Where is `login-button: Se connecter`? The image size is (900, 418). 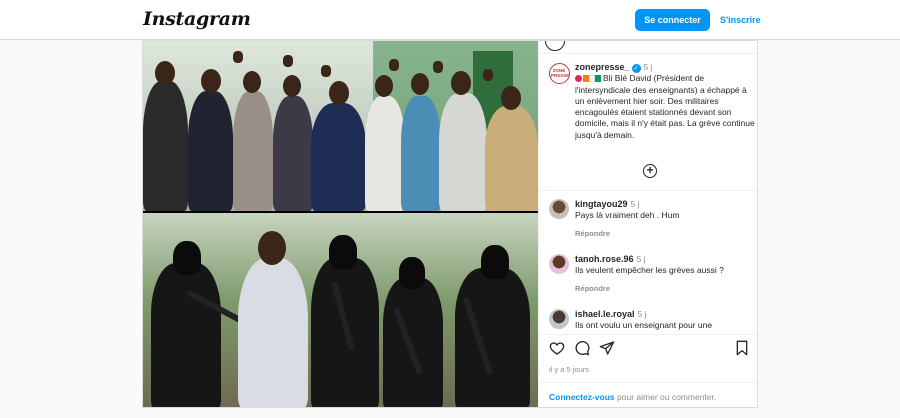 login-button: Se connecter is located at coordinates (672, 20).